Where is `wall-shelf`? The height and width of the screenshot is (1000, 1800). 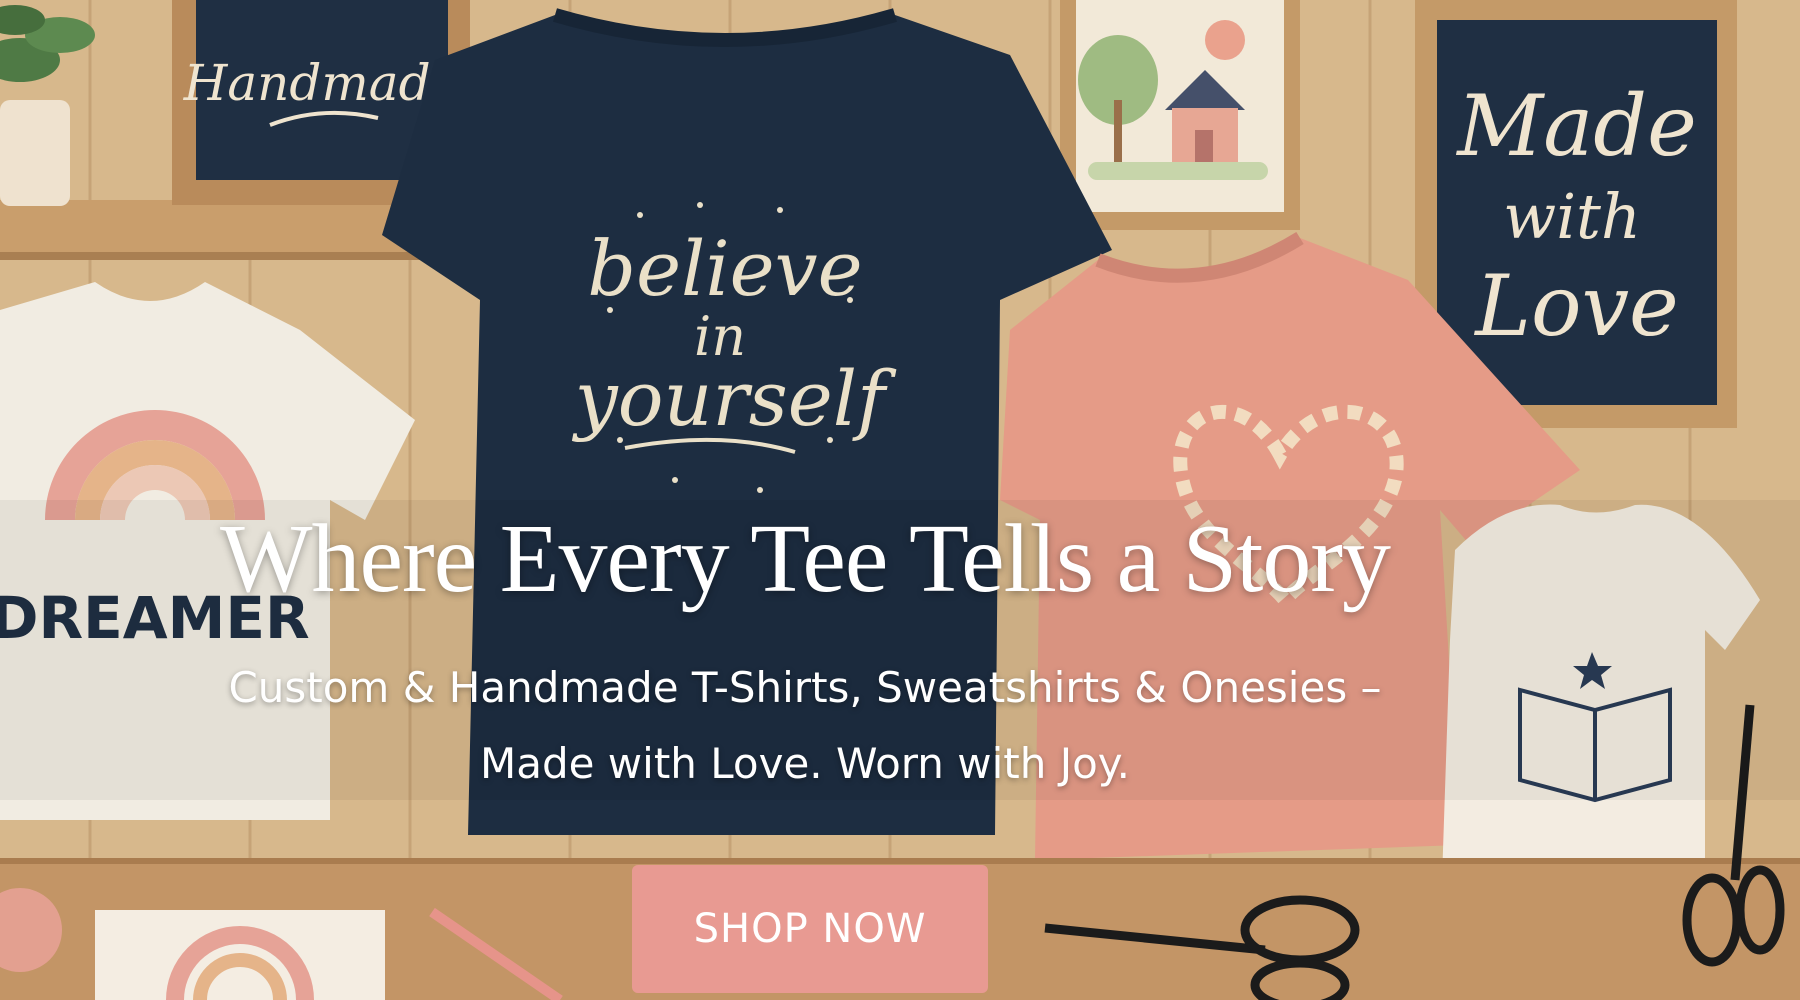
wall-shelf is located at coordinates (210, 229).